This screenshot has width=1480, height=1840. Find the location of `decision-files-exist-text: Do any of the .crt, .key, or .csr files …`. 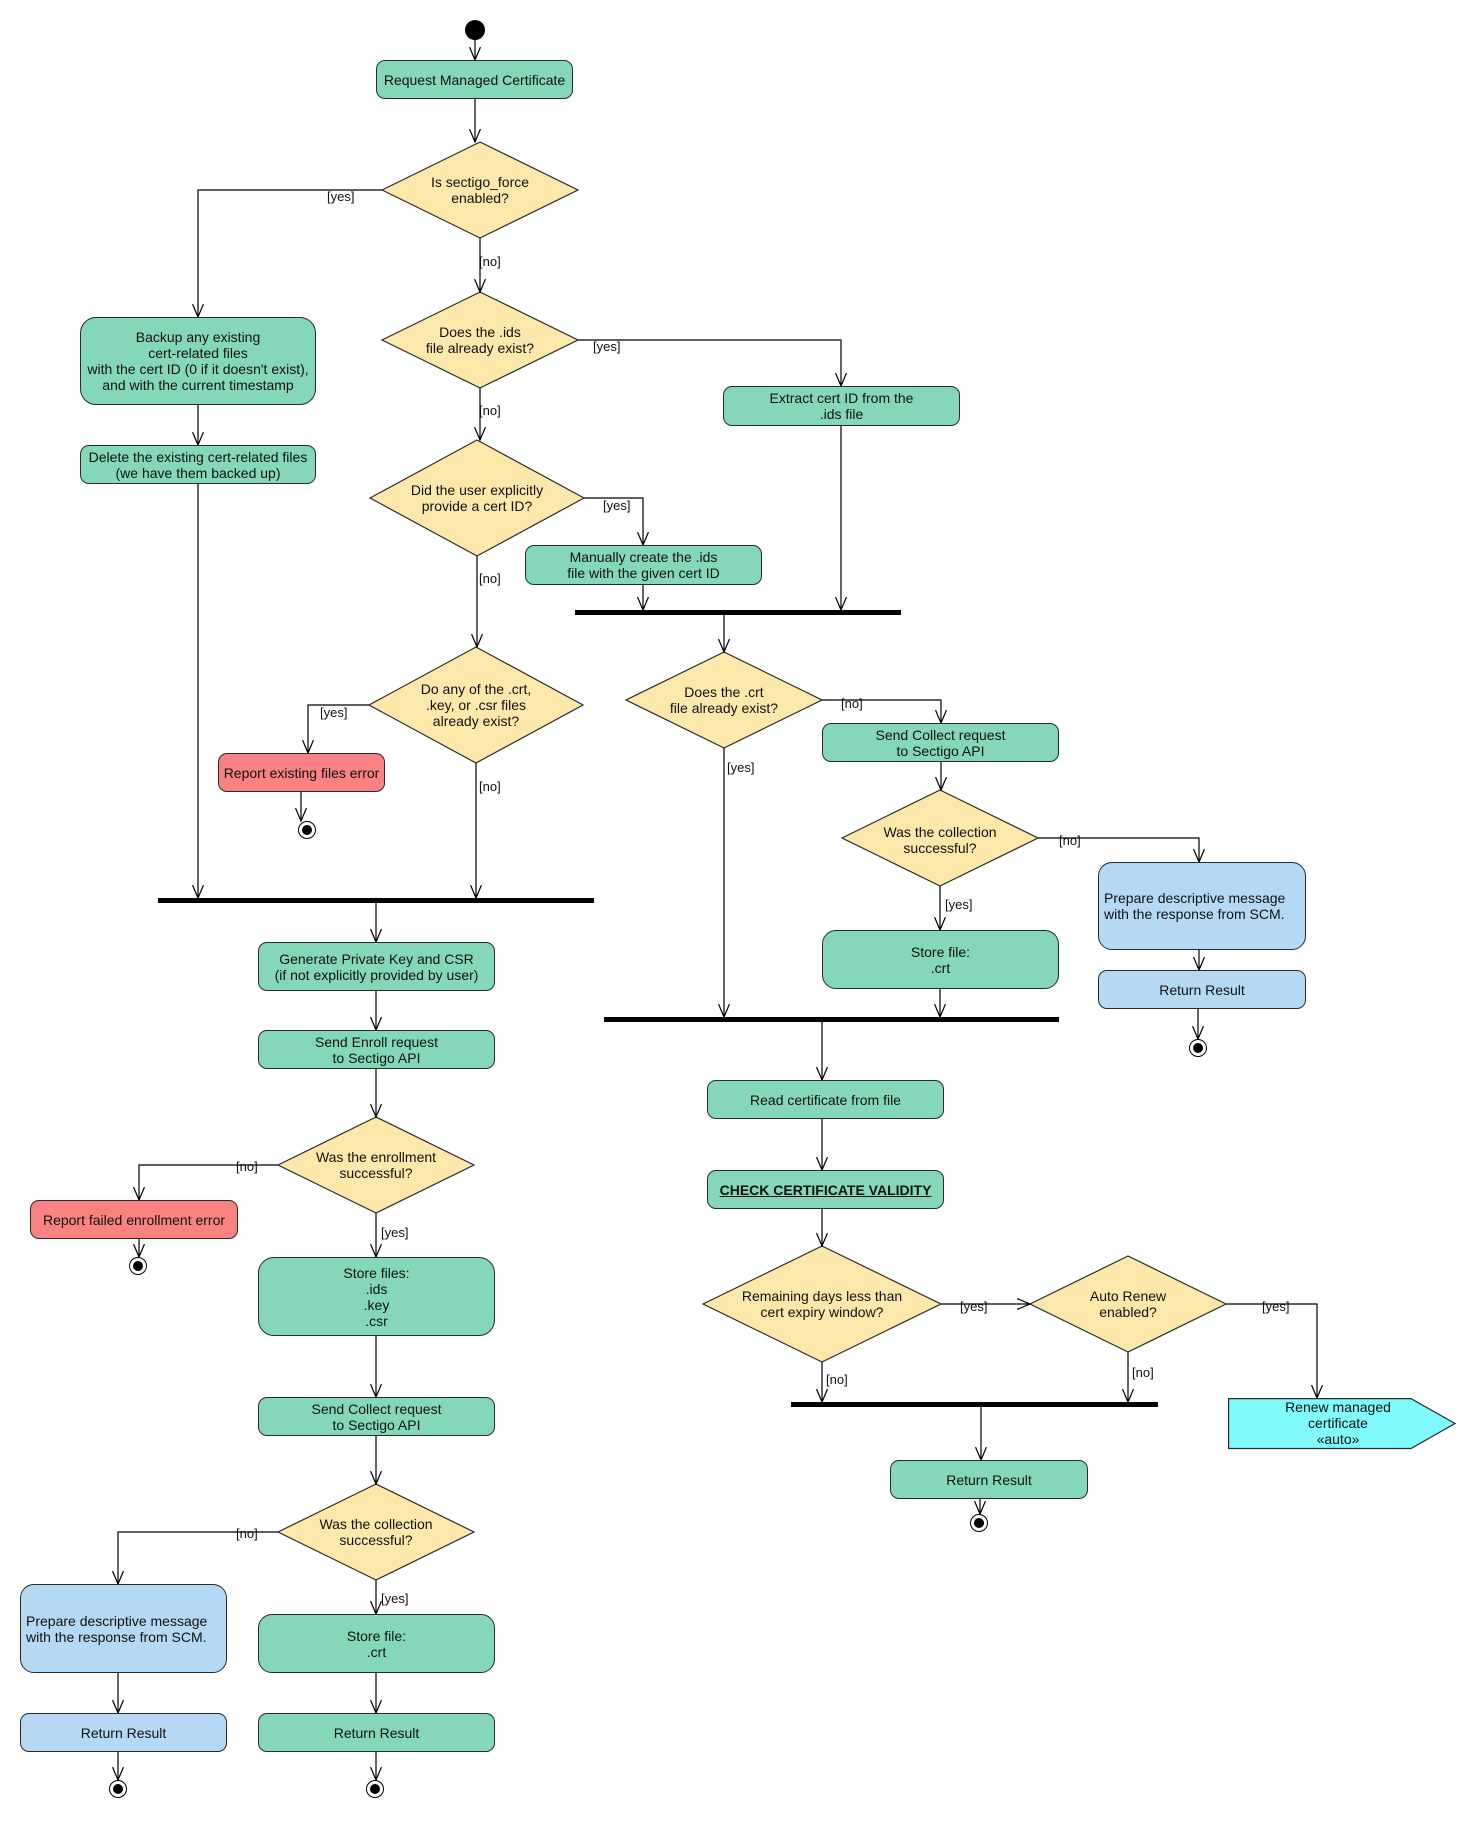

decision-files-exist-text: Do any of the .crt, .key, or .csr files … is located at coordinates (476, 705).